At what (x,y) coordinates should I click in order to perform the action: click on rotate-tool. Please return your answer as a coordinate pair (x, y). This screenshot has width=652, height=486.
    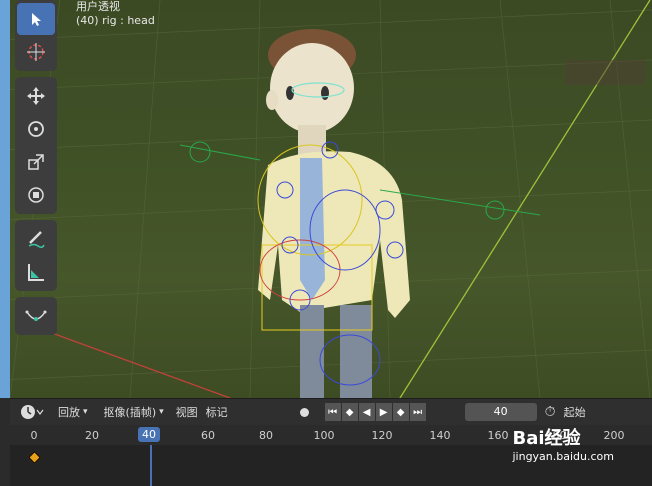
    Looking at the image, I should click on (36, 129).